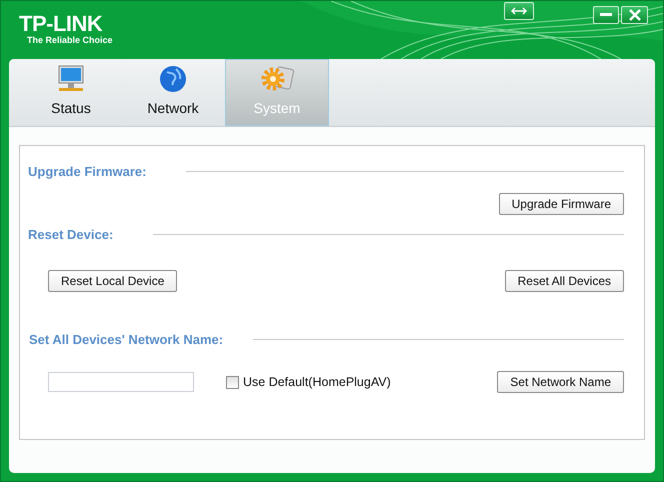 Image resolution: width=664 pixels, height=482 pixels. I want to click on reset-all-devices-button: Reset All Devices, so click(564, 281).